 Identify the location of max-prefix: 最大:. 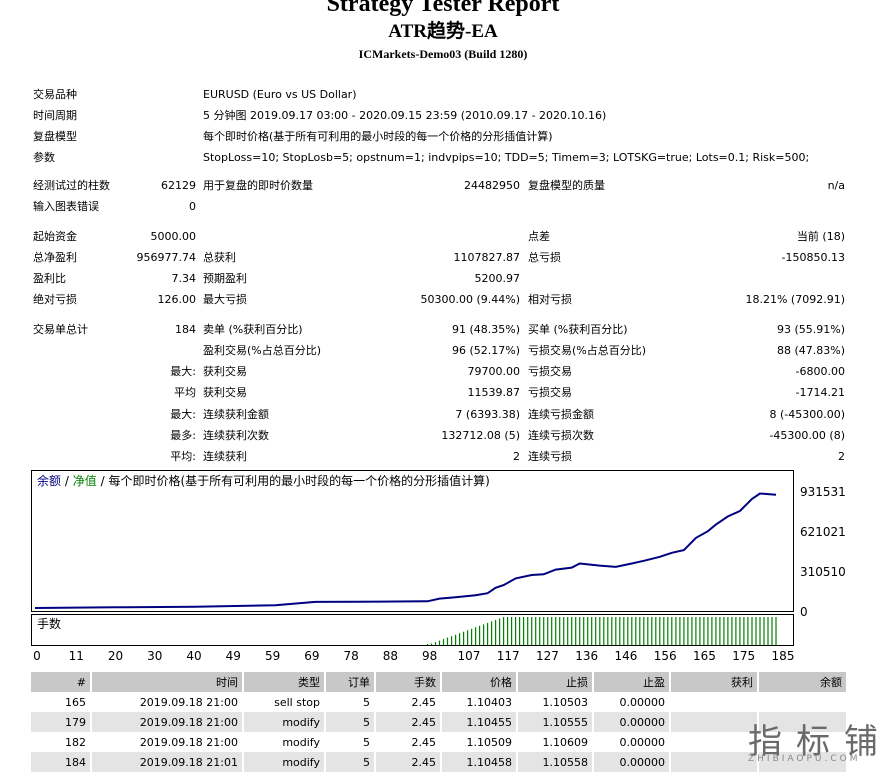
(183, 414).